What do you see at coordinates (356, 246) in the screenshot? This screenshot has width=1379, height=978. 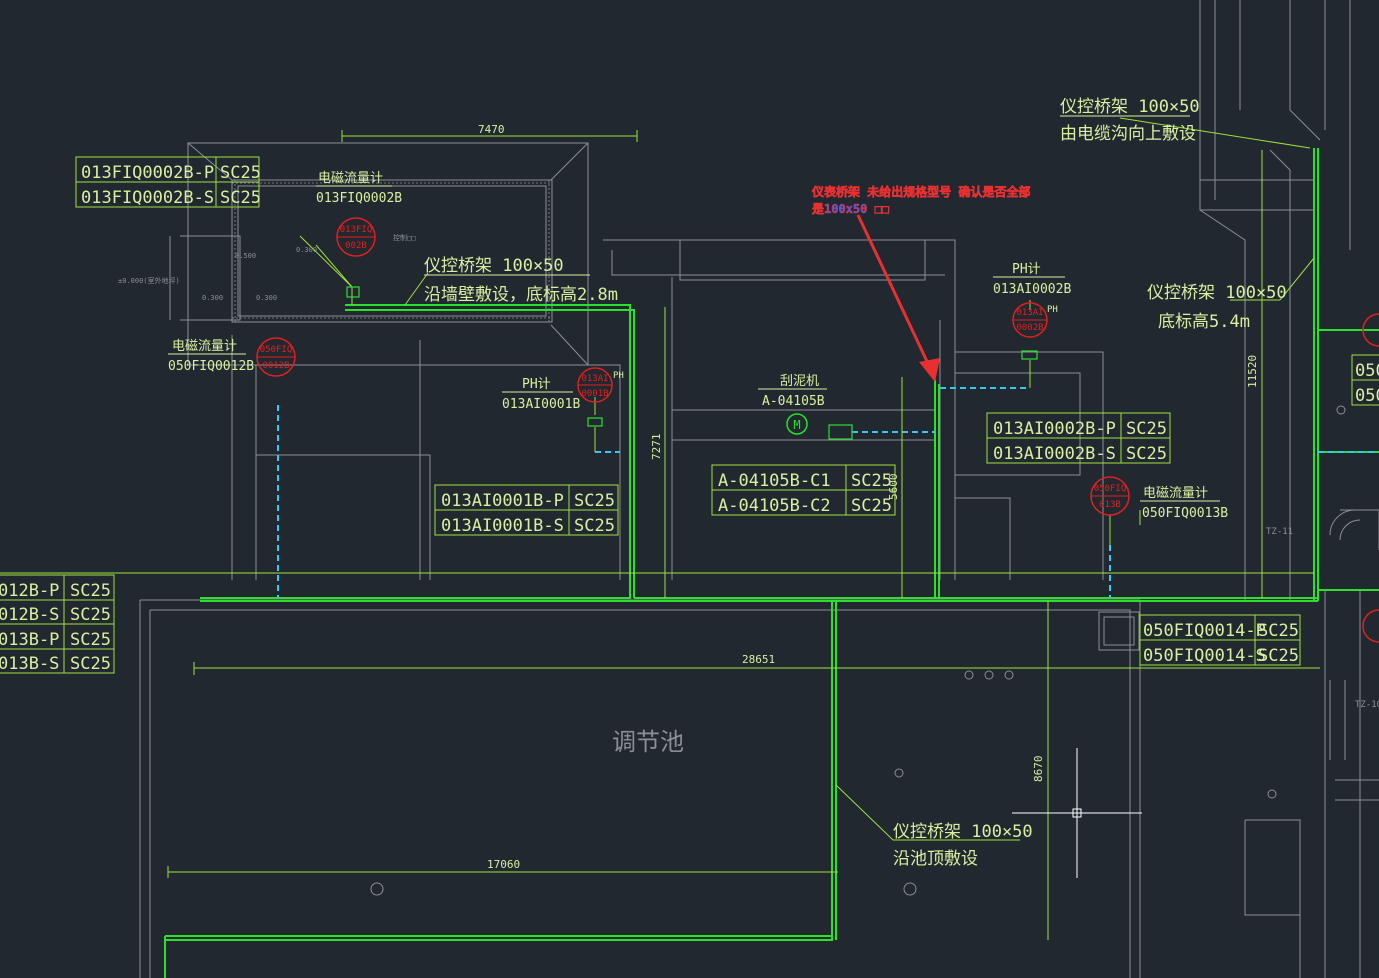 I see `instrument-tag-bottom: 002B` at bounding box center [356, 246].